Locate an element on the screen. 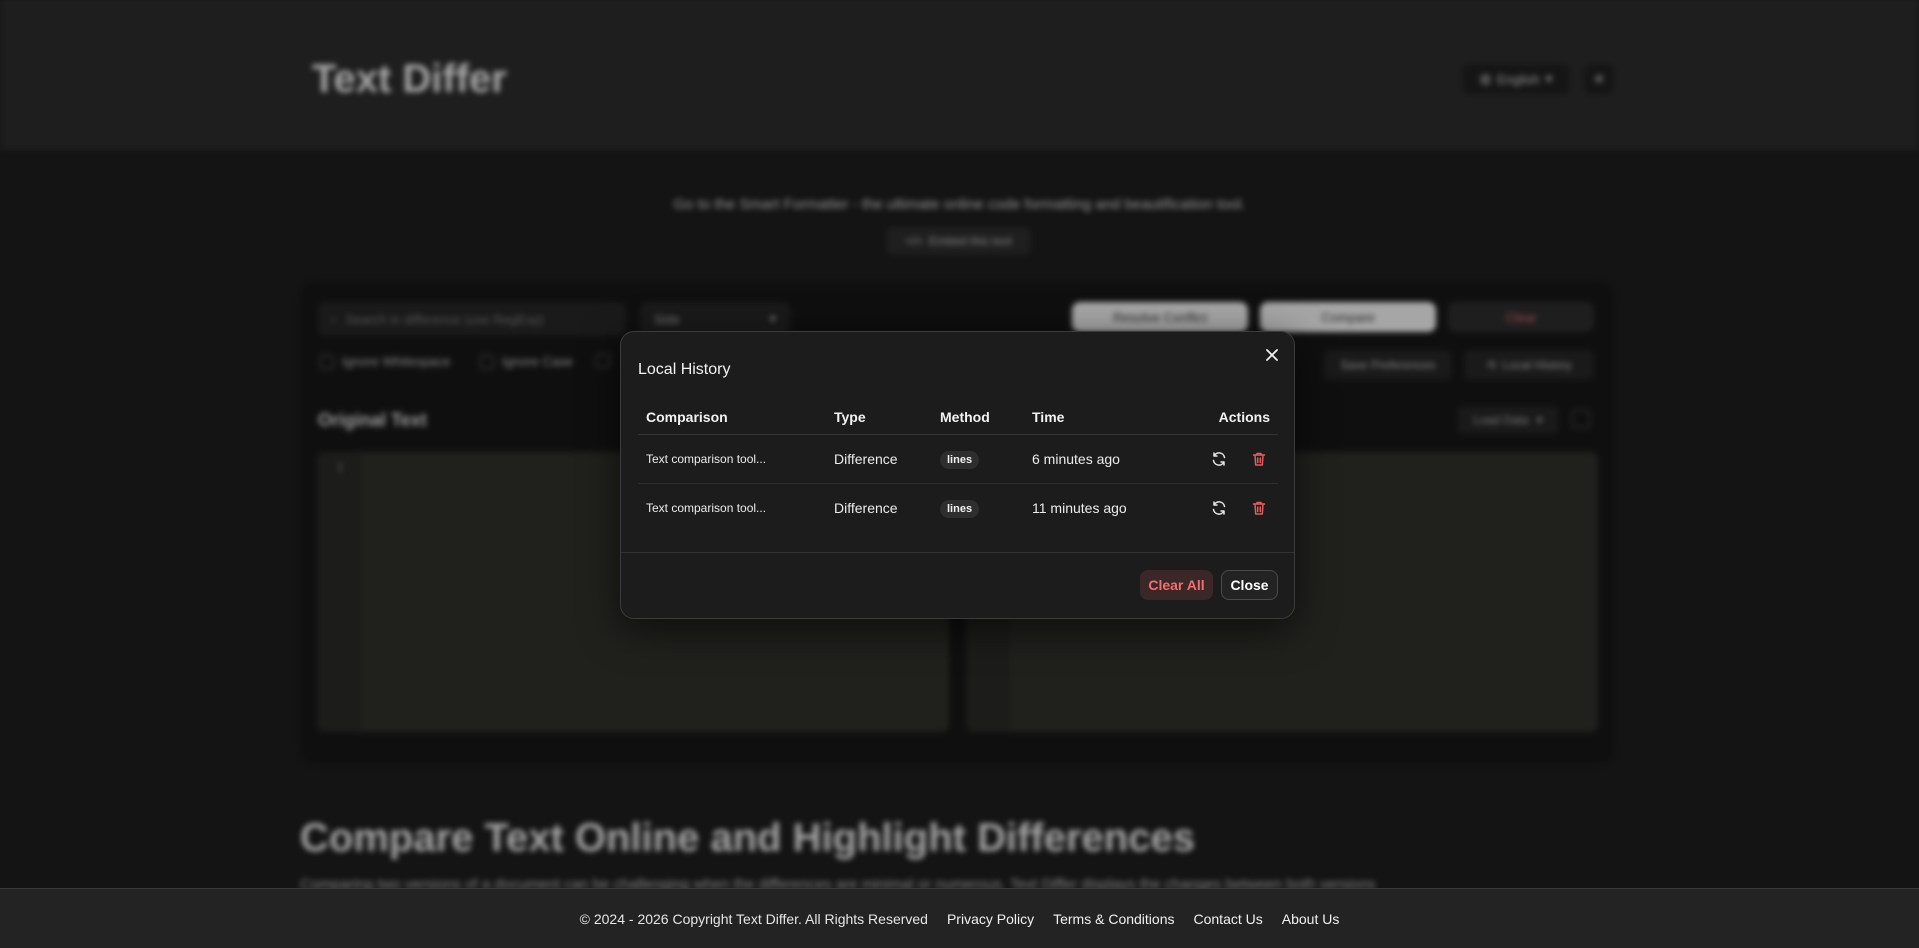  time-cell: 11 minutes ago is located at coordinates (1079, 508).